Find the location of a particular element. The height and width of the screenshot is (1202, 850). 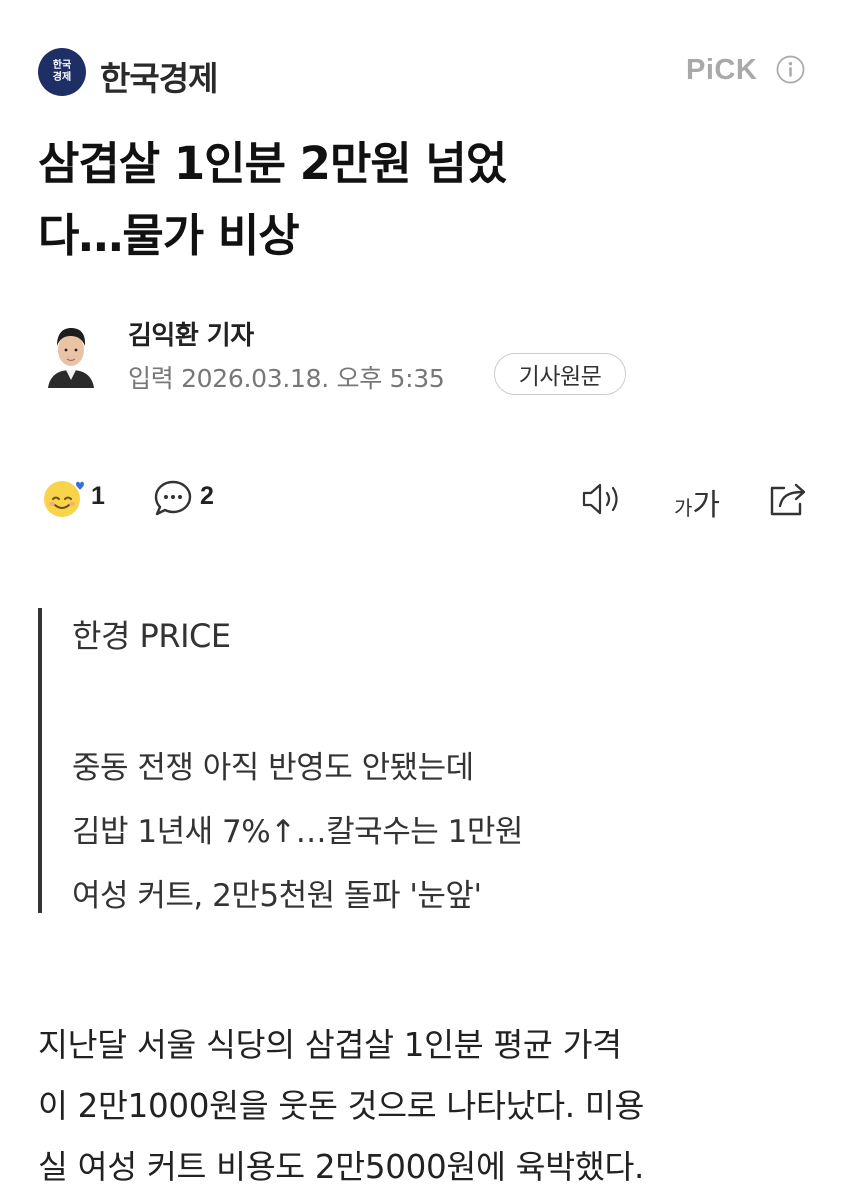

original-article-button: 기사원문 is located at coordinates (560, 374).